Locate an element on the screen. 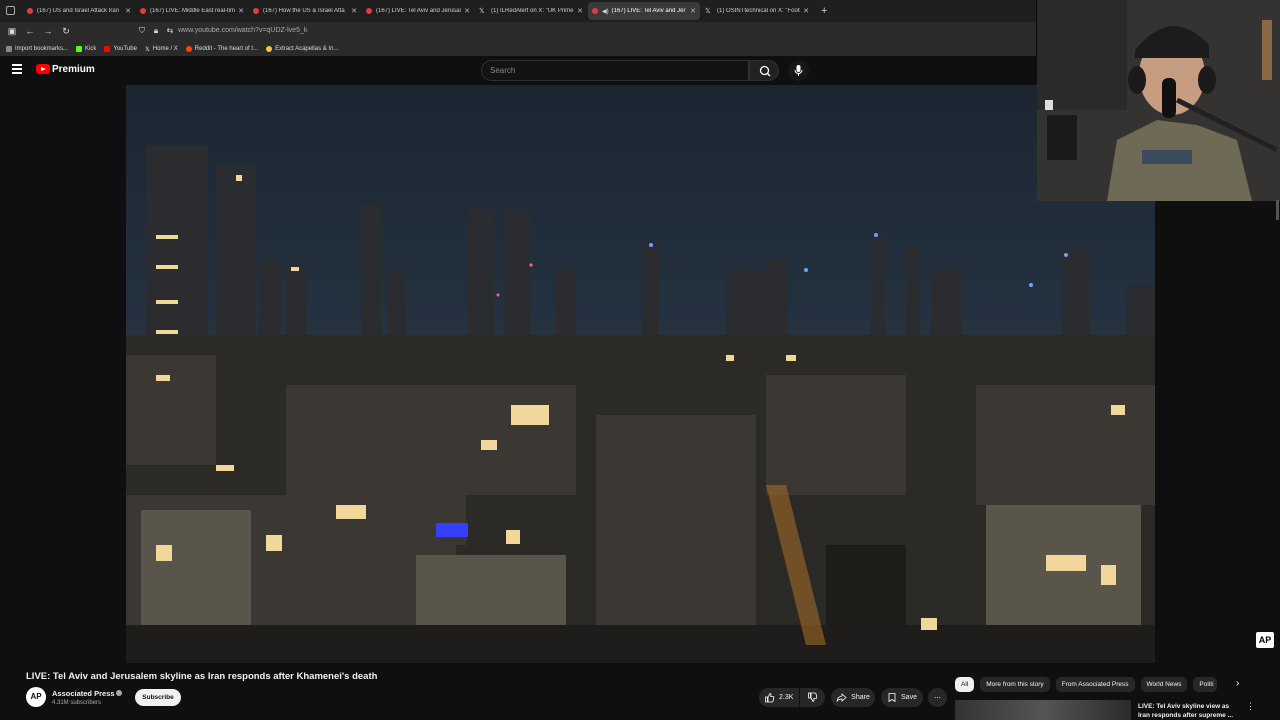 The width and height of the screenshot is (1280, 720). tab-label: (1) OSINTtechnical on X: "Footi is located at coordinates (759, 11).